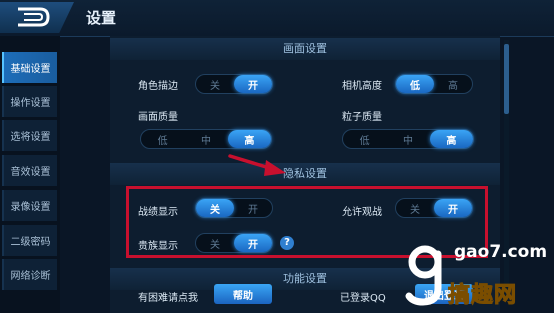 Image resolution: width=554 pixels, height=313 pixels. Describe the element at coordinates (423, 275) in the screenshot. I see `watermark-logo-icon` at that location.